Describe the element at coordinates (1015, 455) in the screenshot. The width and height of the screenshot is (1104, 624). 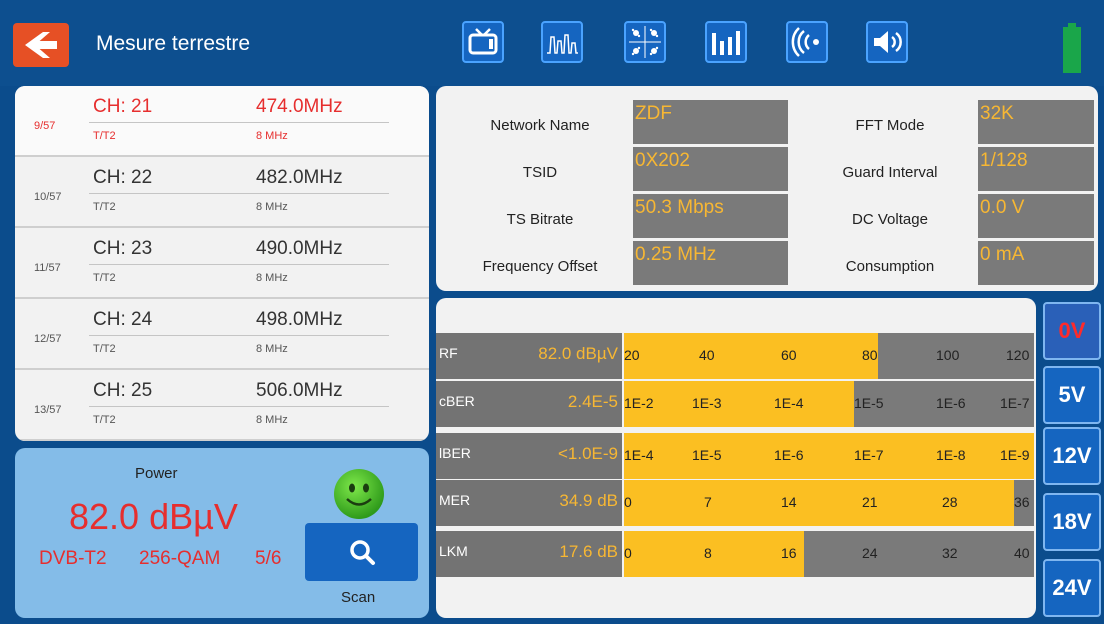
I see `meter-tick: 1E-9` at that location.